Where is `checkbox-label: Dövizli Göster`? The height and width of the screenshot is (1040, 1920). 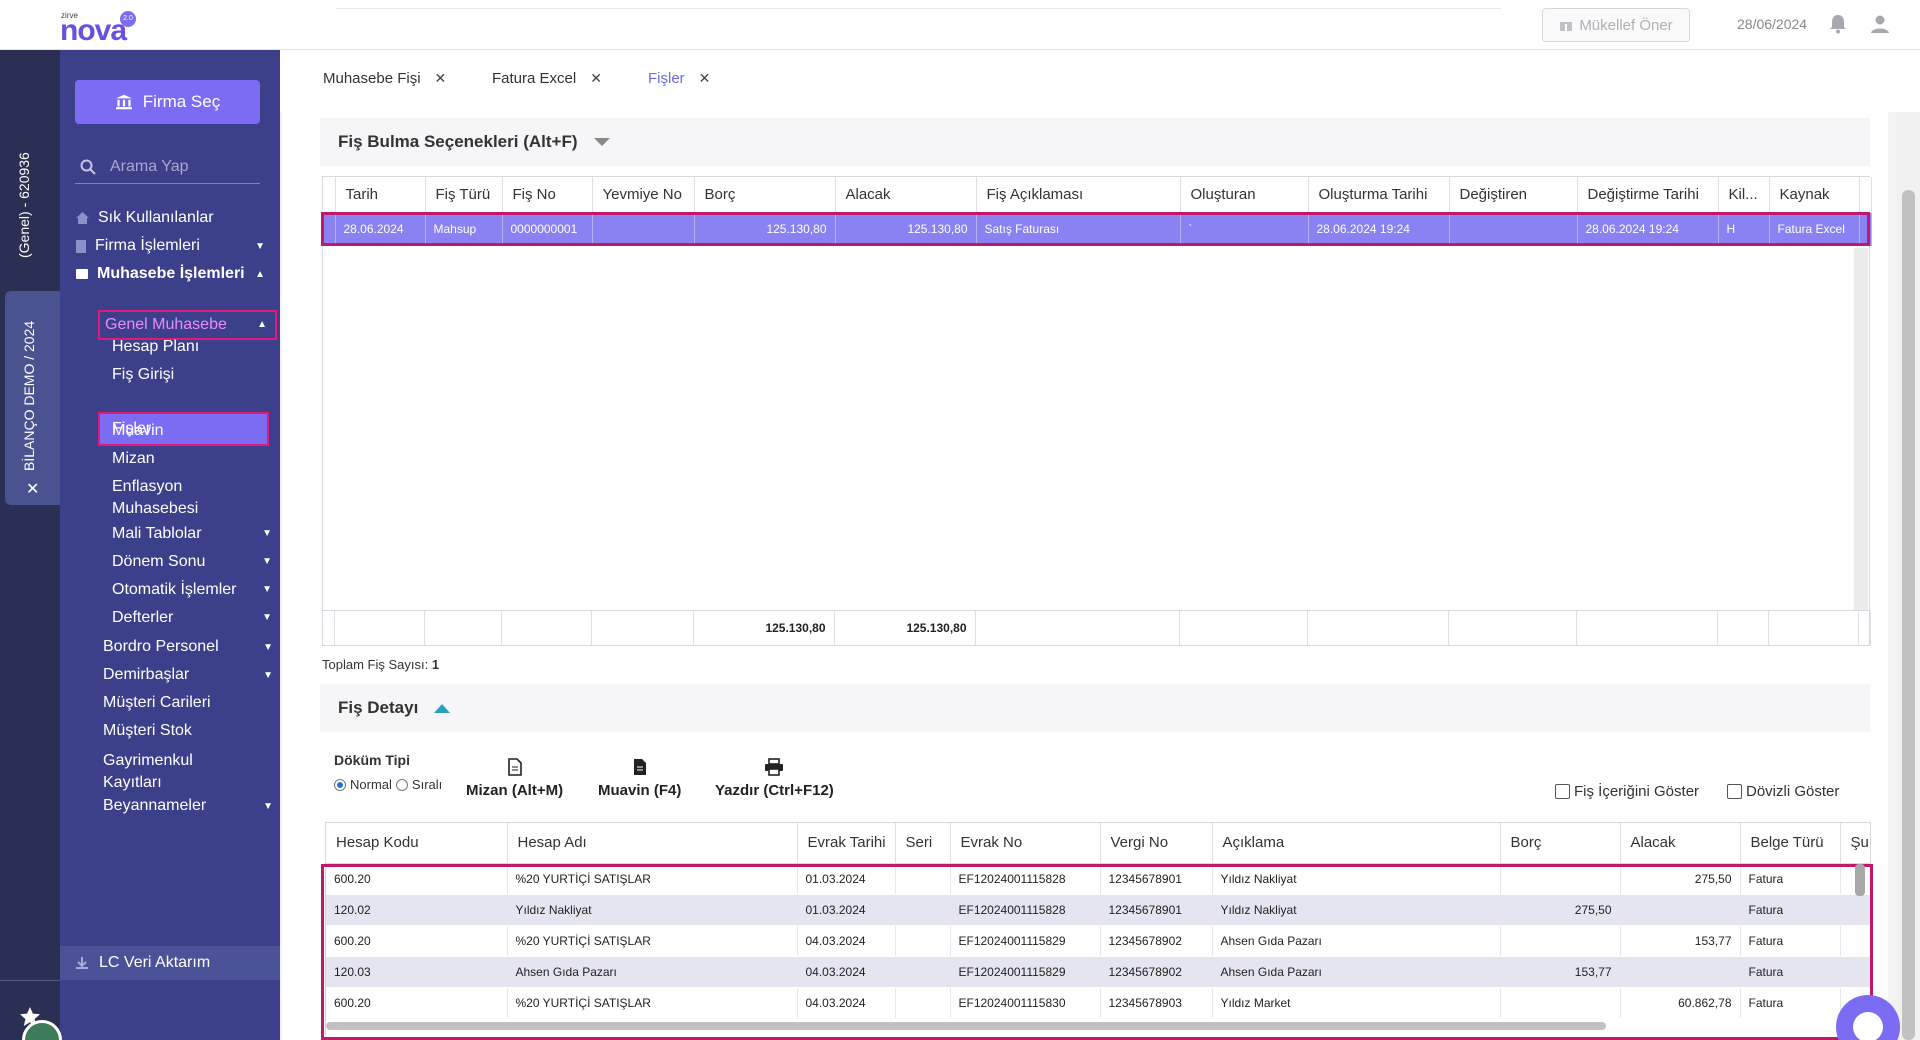 checkbox-label: Dövizli Göster is located at coordinates (1793, 791).